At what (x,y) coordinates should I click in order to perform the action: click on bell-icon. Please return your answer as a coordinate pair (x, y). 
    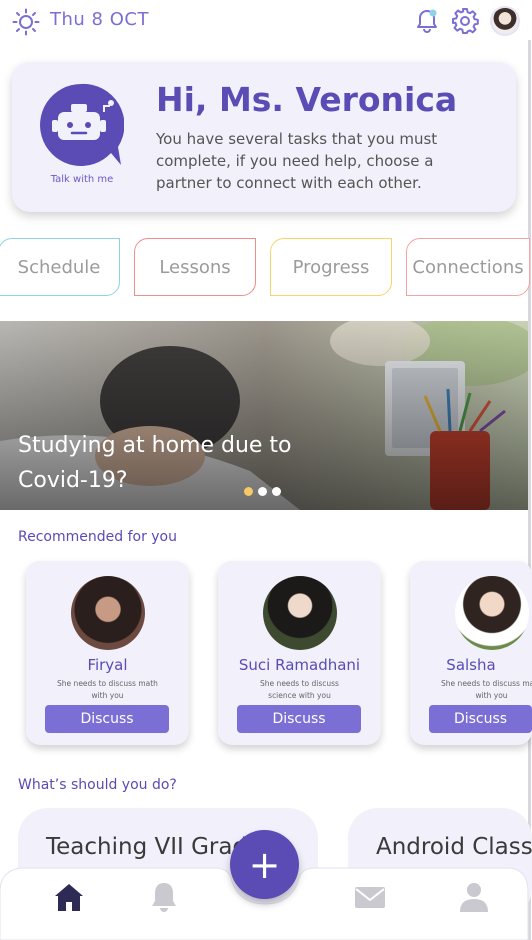
    Looking at the image, I should click on (164, 897).